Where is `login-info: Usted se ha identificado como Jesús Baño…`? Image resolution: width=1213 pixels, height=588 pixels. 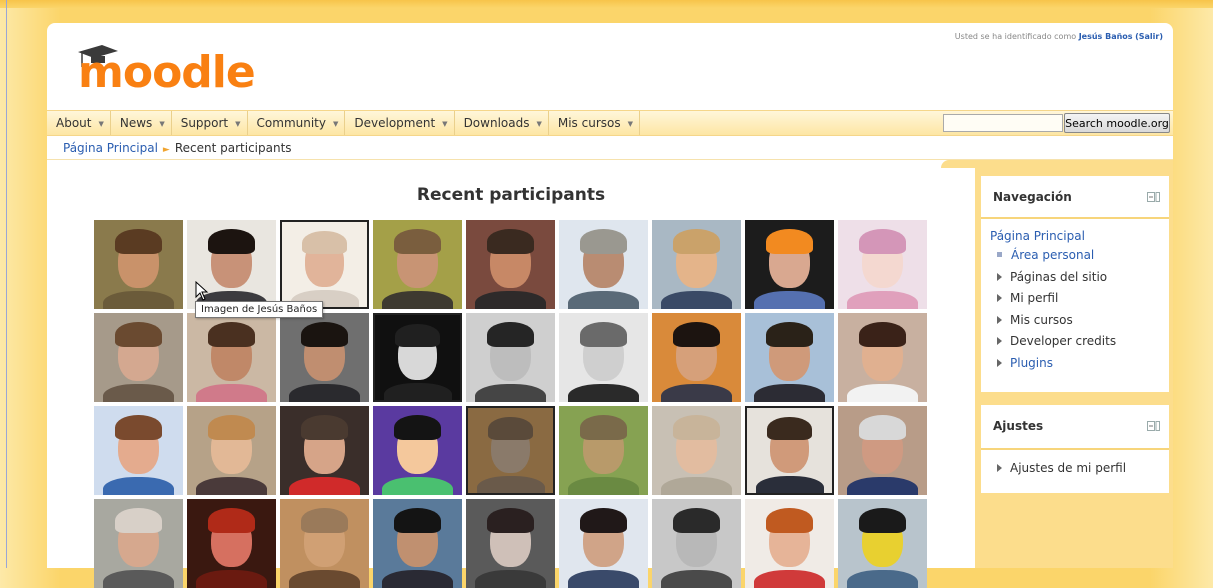 login-info: Usted se ha identificado como Jesús Baño… is located at coordinates (1059, 36).